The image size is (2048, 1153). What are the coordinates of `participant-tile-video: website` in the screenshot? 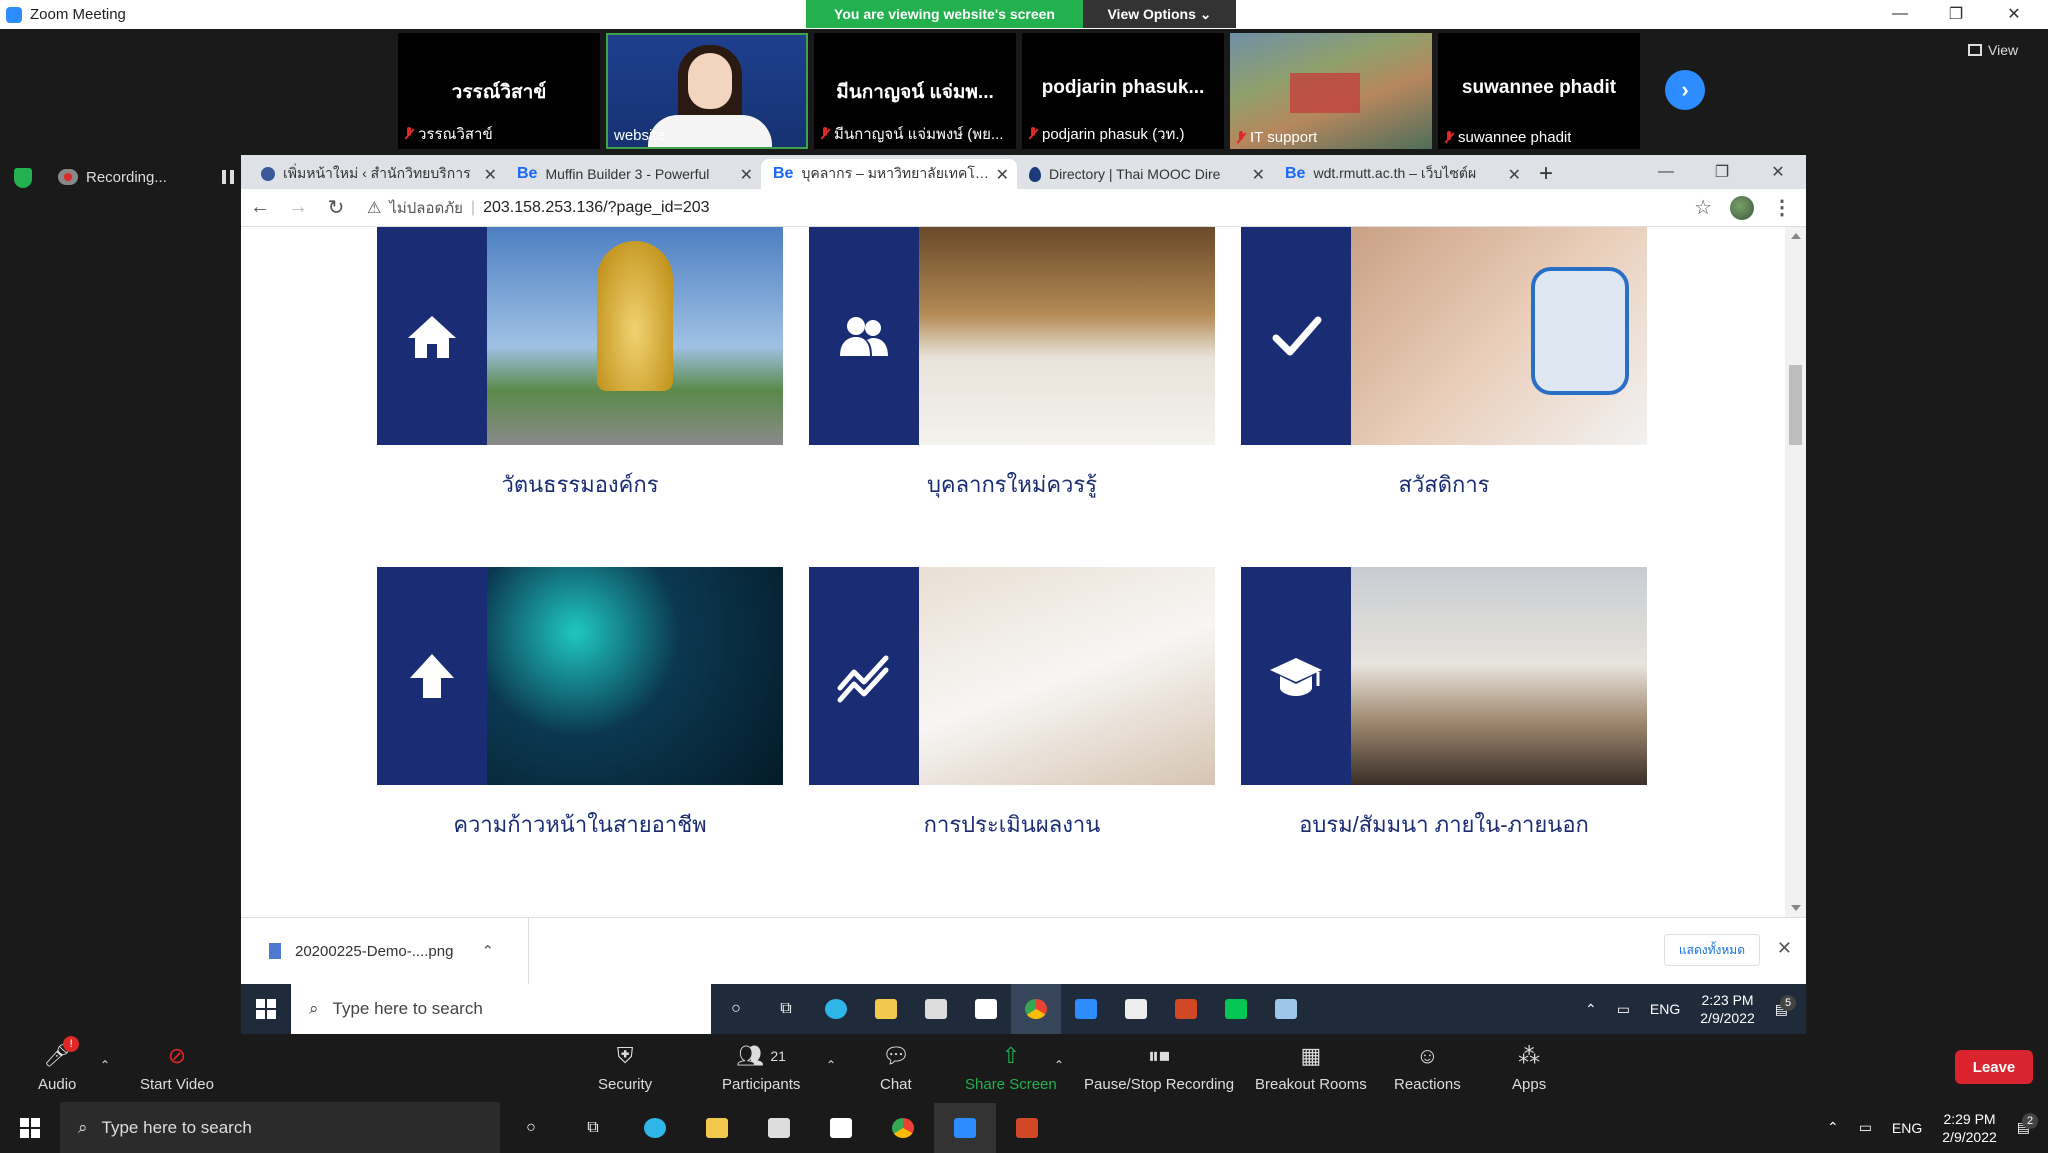 It's located at (707, 91).